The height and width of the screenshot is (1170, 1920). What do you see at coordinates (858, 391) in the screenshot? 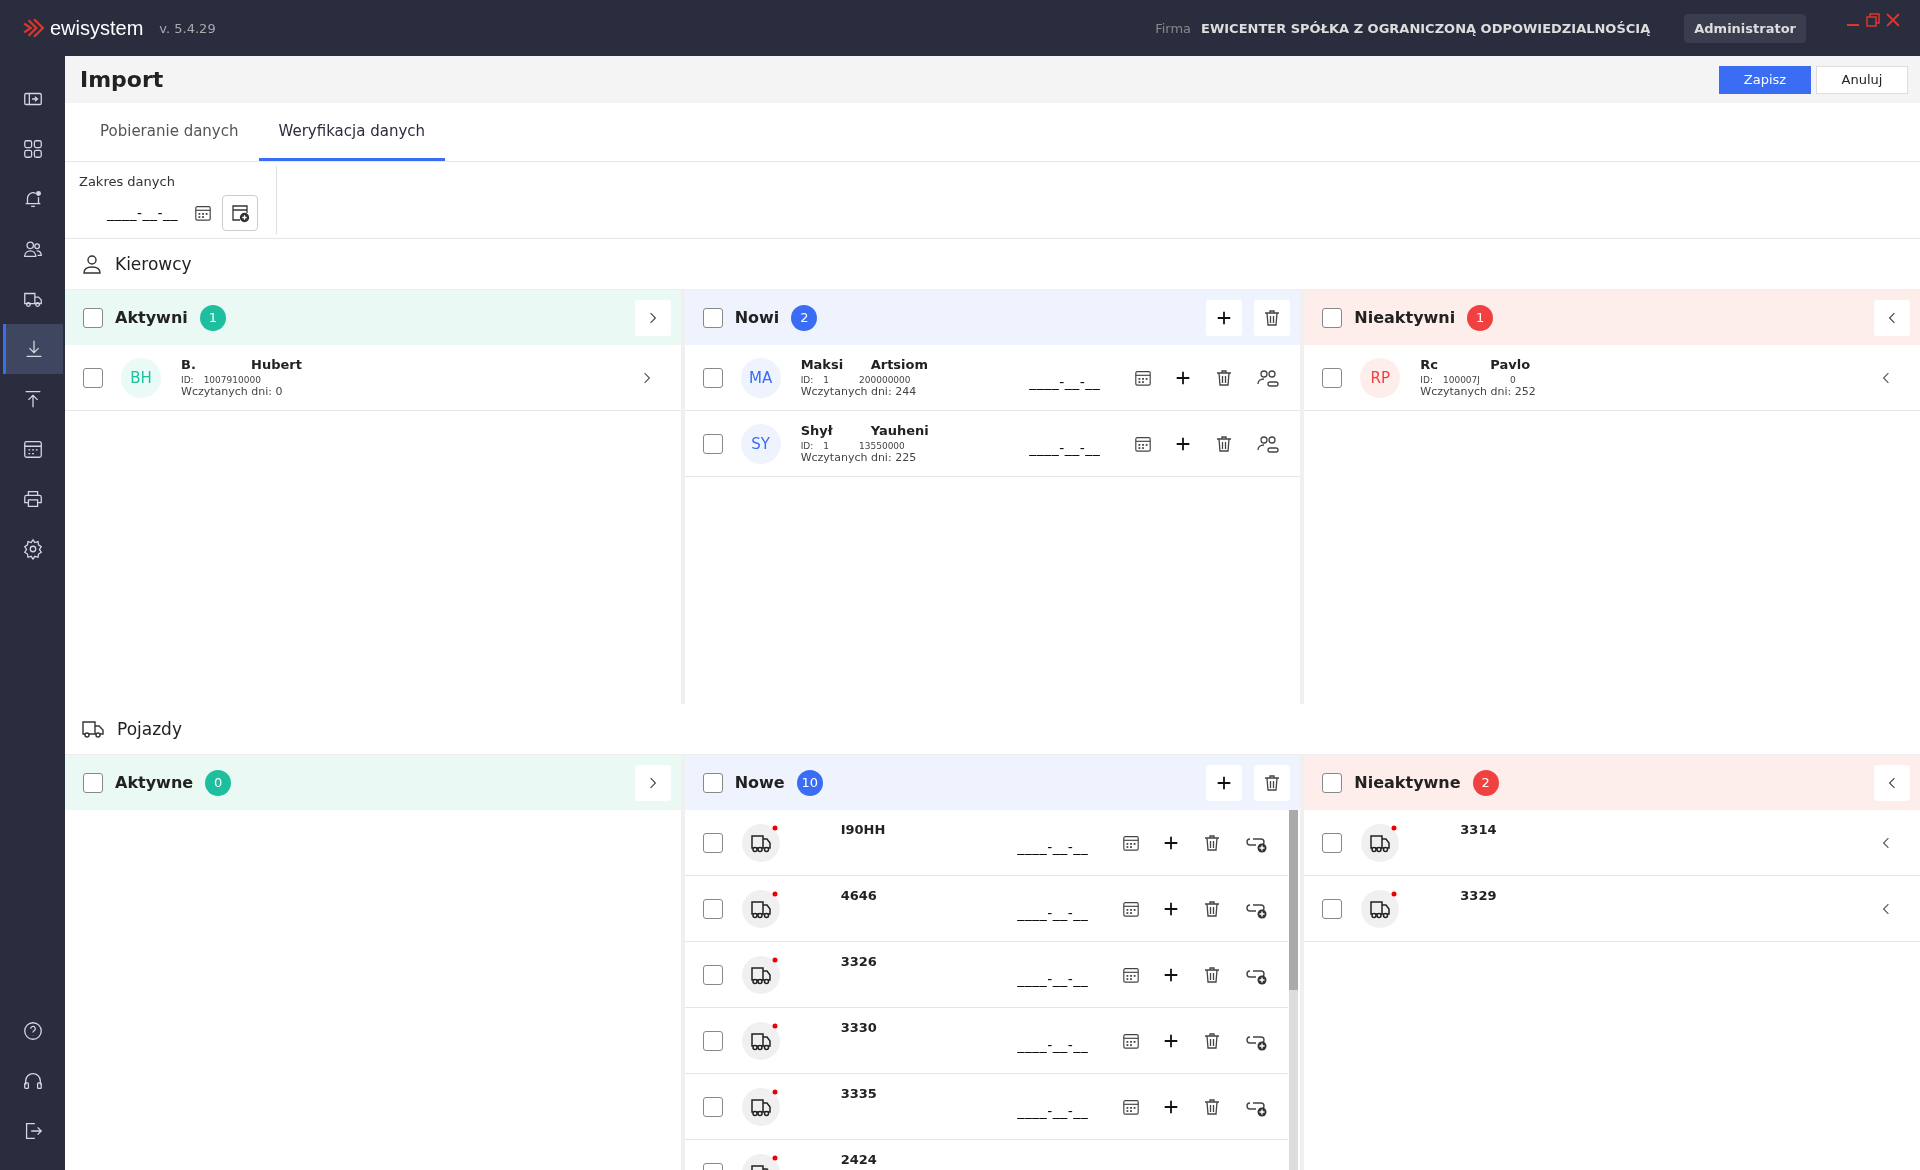
I see `days-loaded: Wczytanych dni: 244` at bounding box center [858, 391].